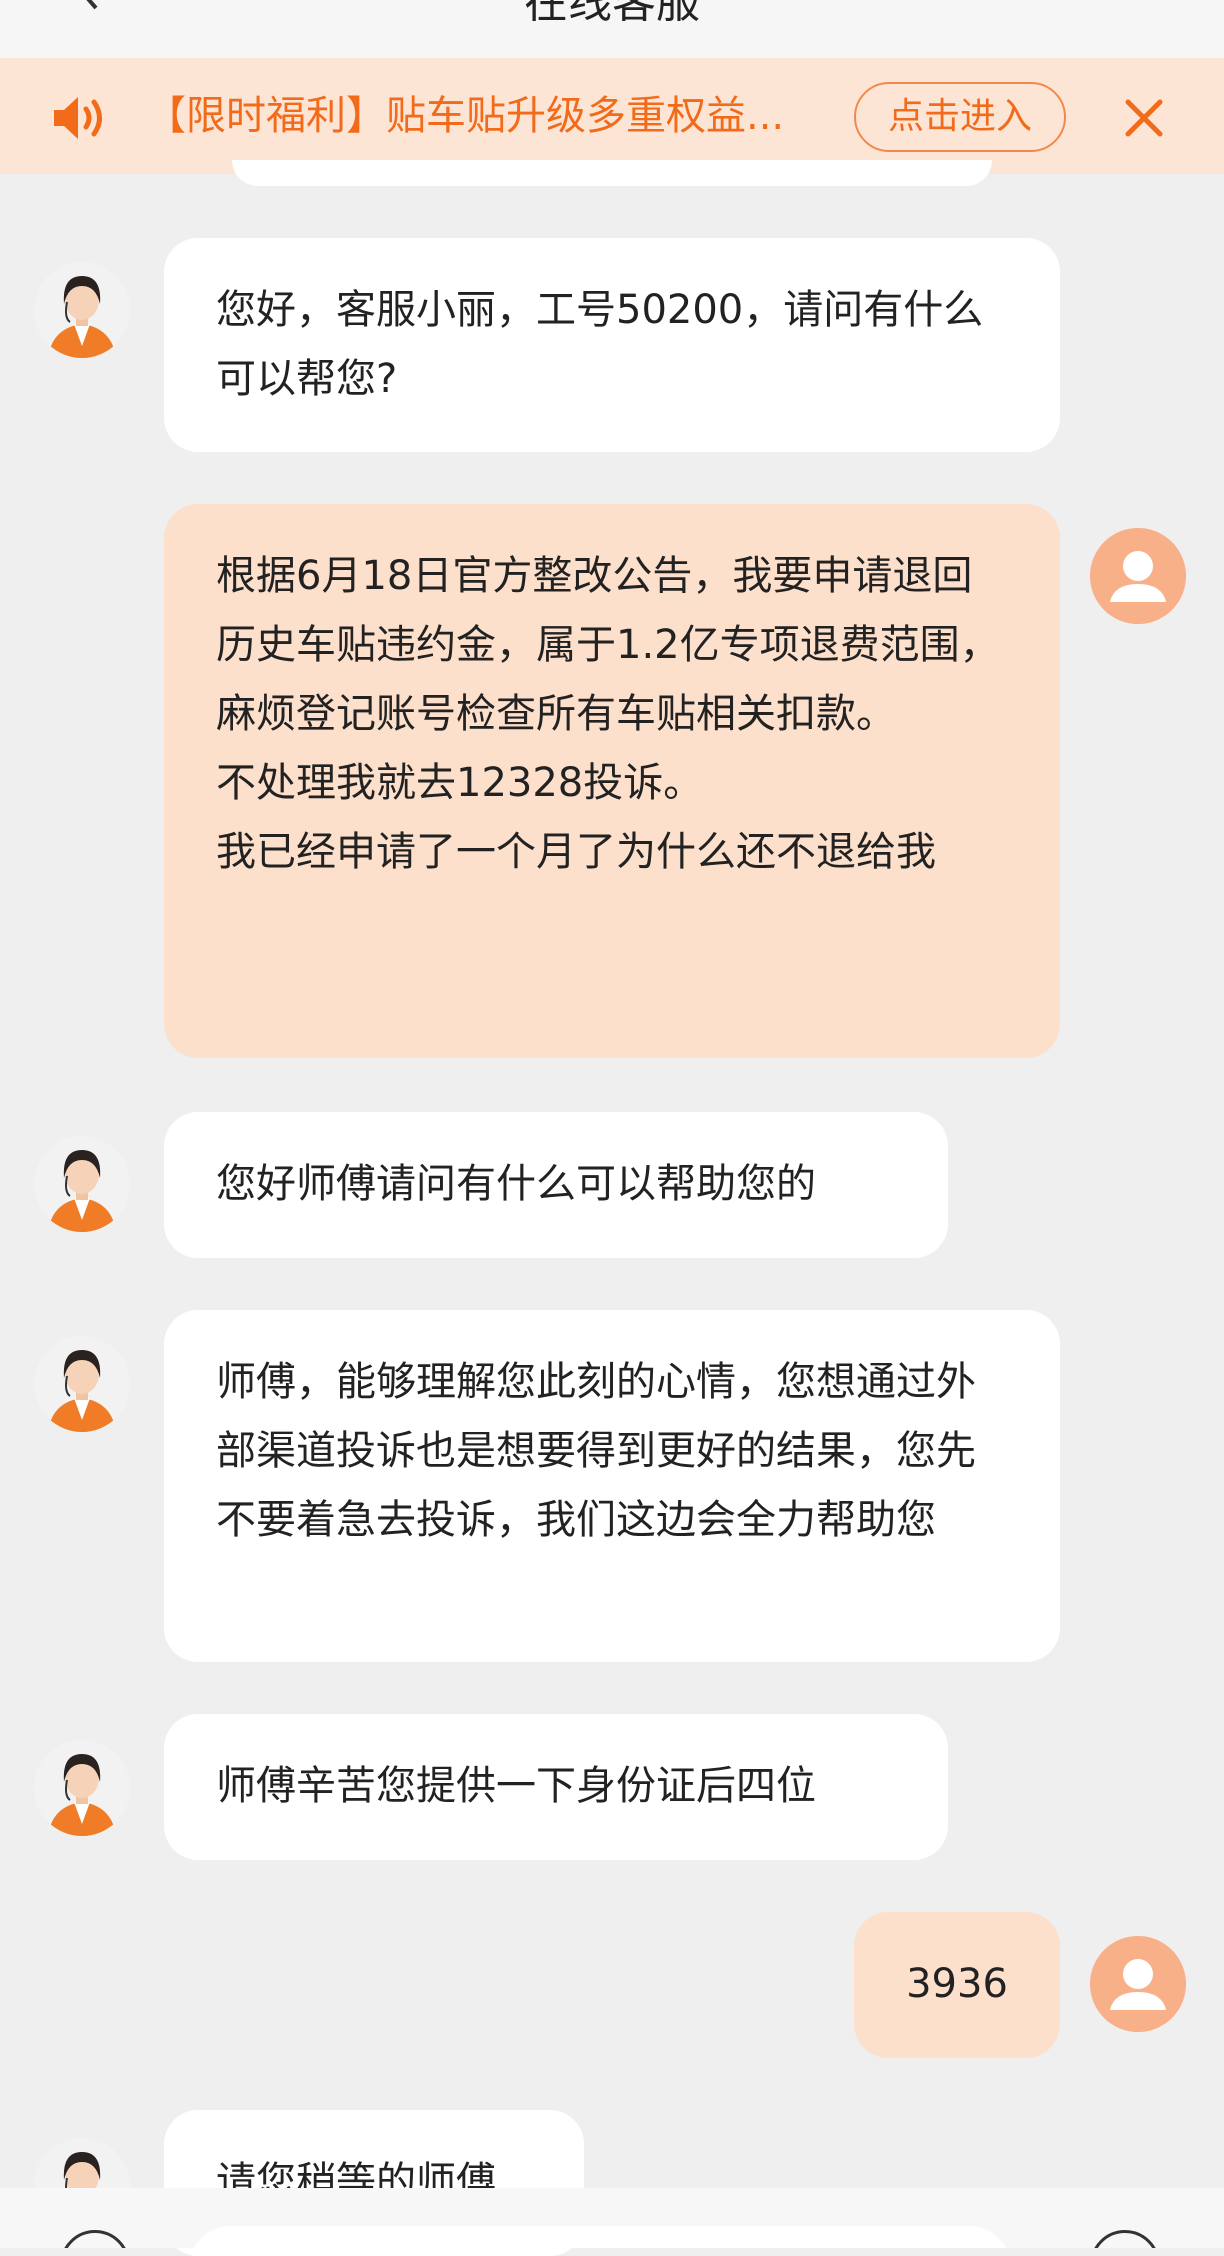  Describe the element at coordinates (1125, 2239) in the screenshot. I see `add-icon` at that location.